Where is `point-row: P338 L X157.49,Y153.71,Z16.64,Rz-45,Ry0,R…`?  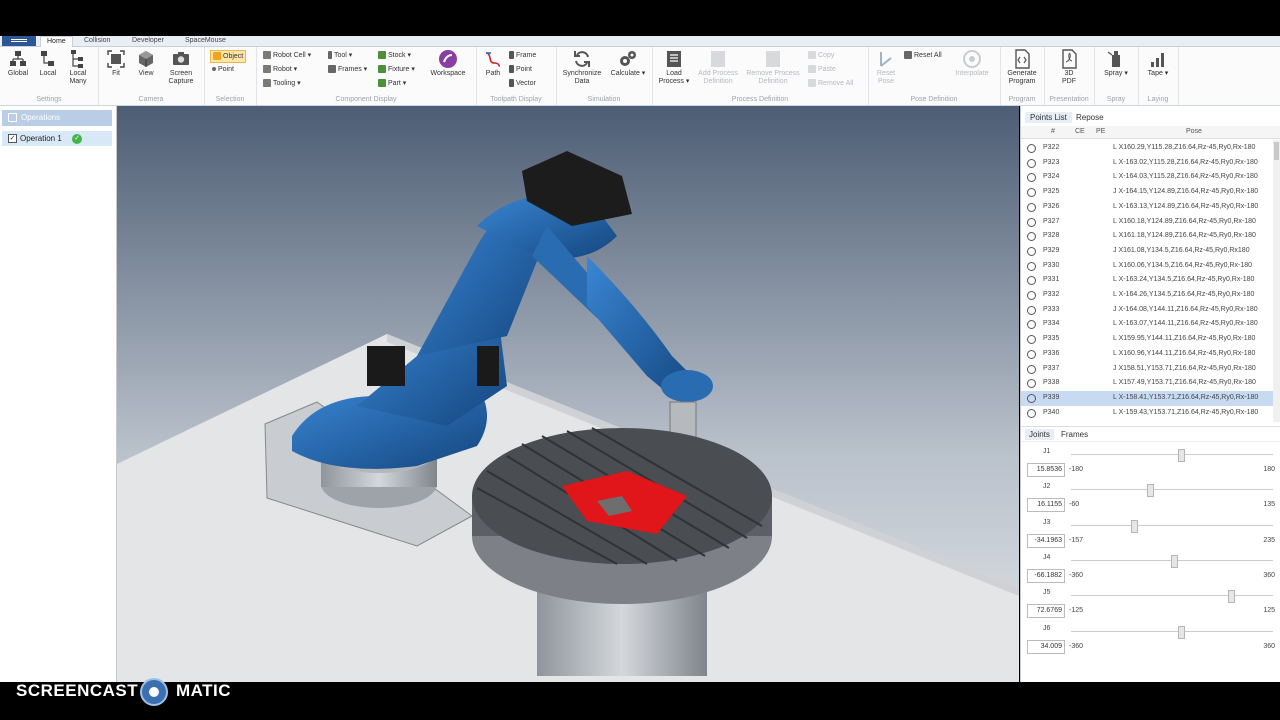 point-row: P338 L X157.49,Y153.71,Z16.64,Rz-45,Ry0,R… is located at coordinates (1147, 383).